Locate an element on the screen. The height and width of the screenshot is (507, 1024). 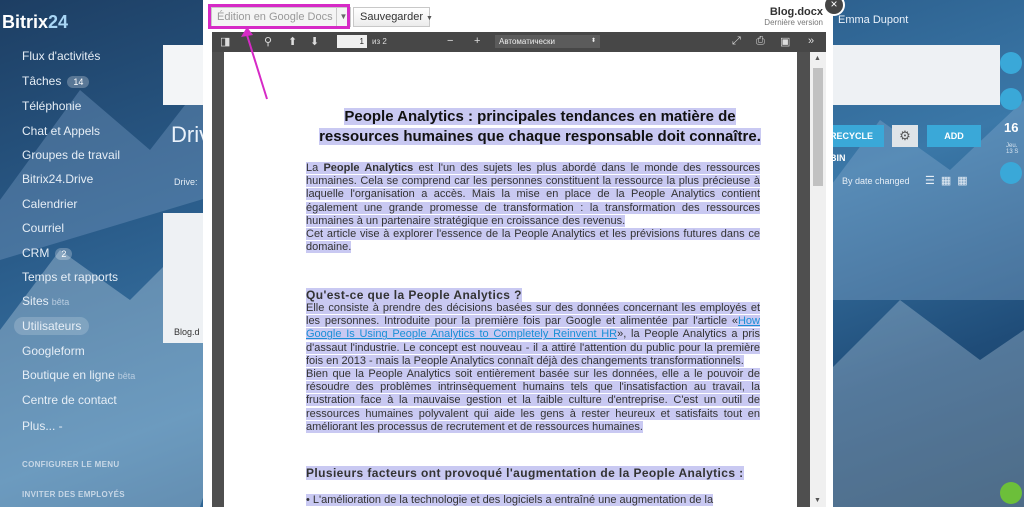
sidebar-item-sites: Sites bêta is located at coordinates (45, 301).